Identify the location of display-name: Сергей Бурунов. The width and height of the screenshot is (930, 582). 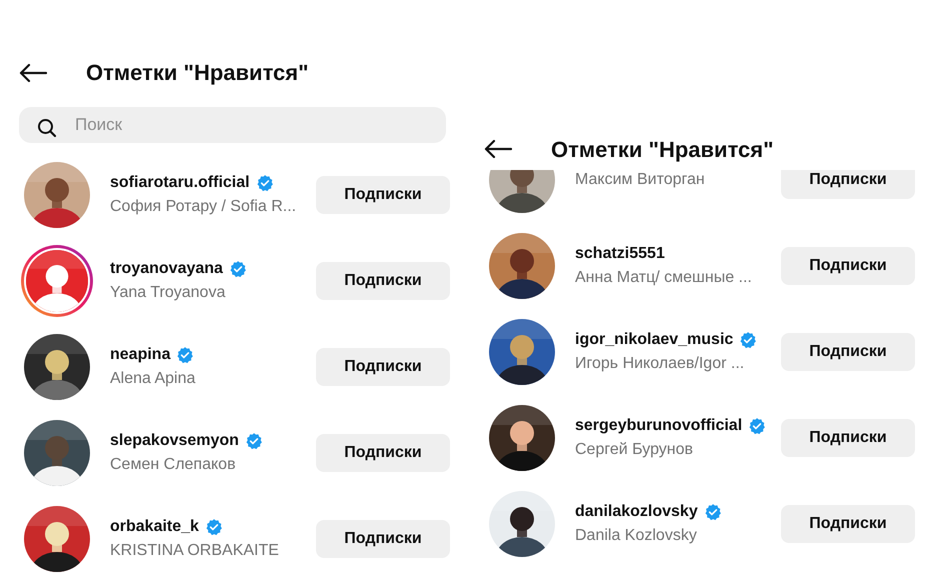
(634, 450).